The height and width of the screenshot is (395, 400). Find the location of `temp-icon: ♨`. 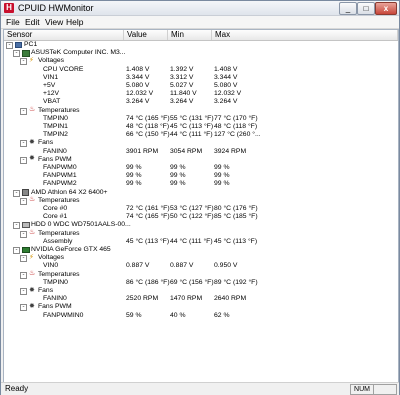

temp-icon: ♨ is located at coordinates (32, 233).